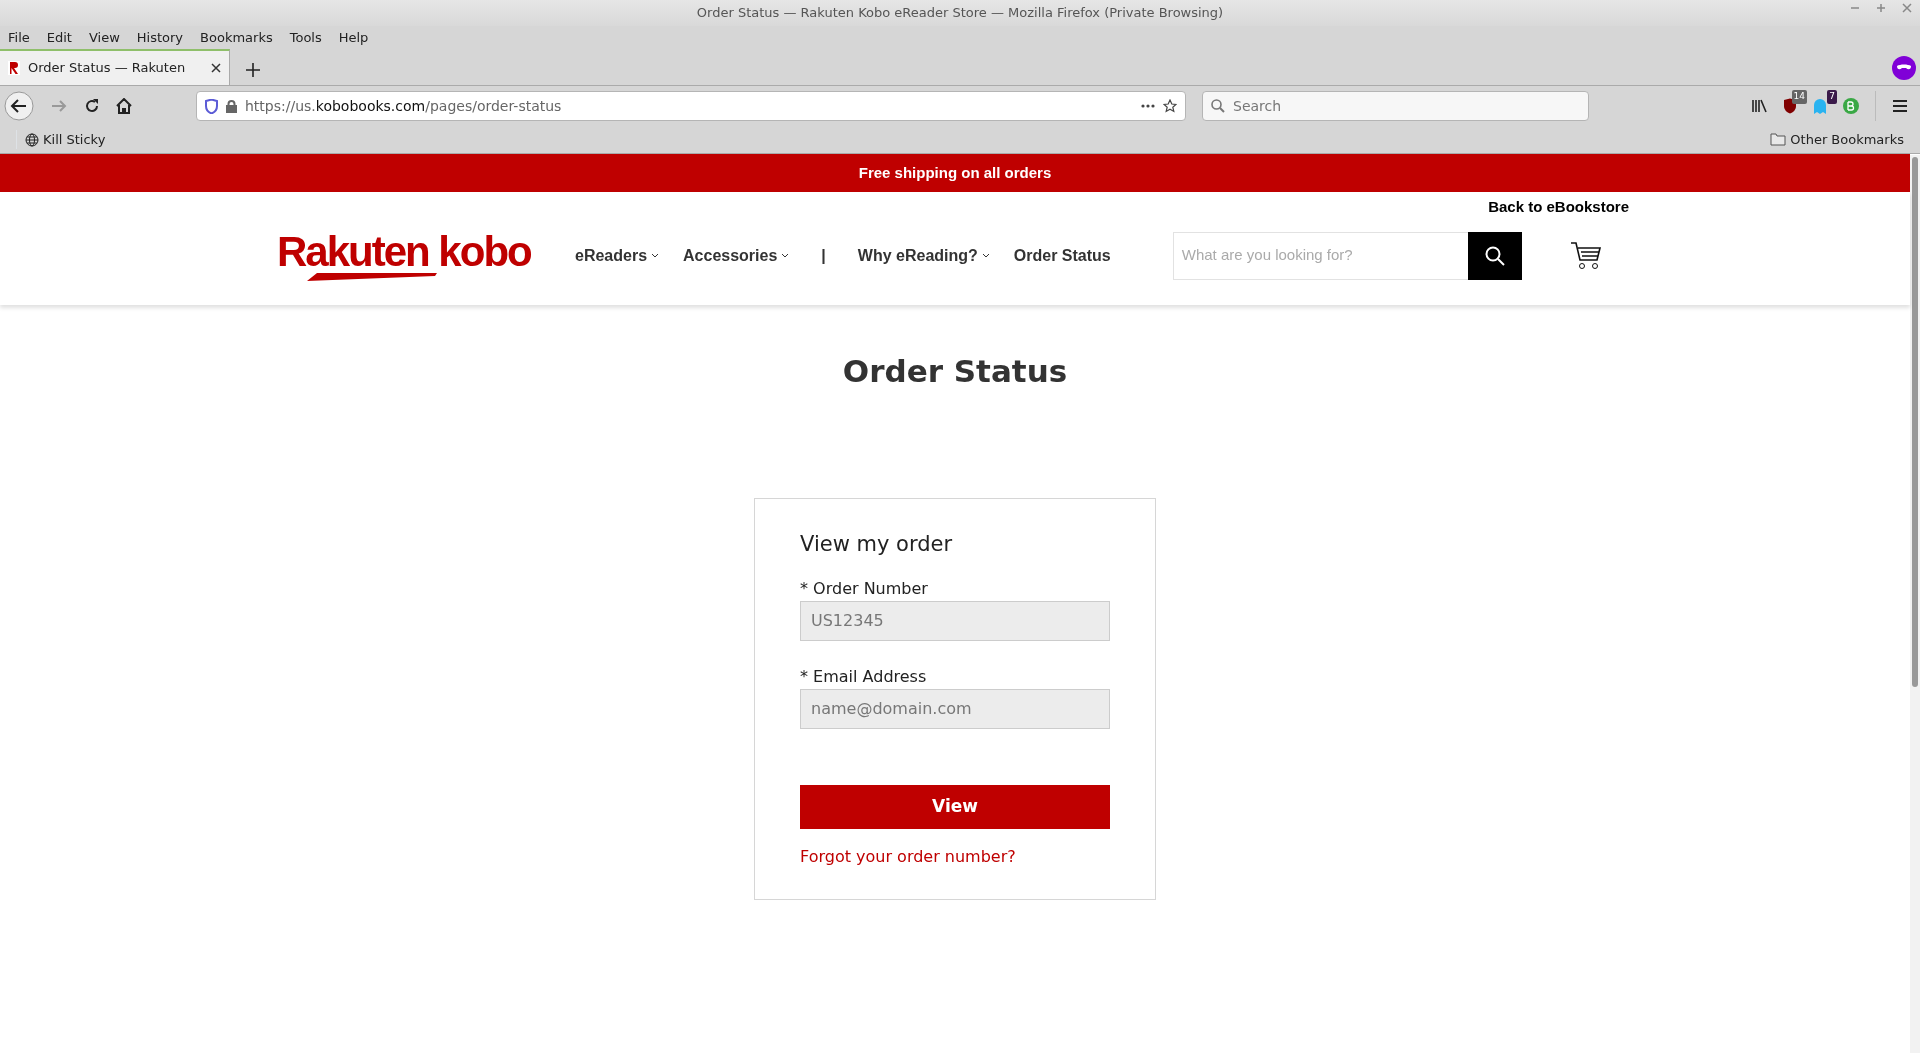  What do you see at coordinates (19, 106) in the screenshot?
I see `back-icon` at bounding box center [19, 106].